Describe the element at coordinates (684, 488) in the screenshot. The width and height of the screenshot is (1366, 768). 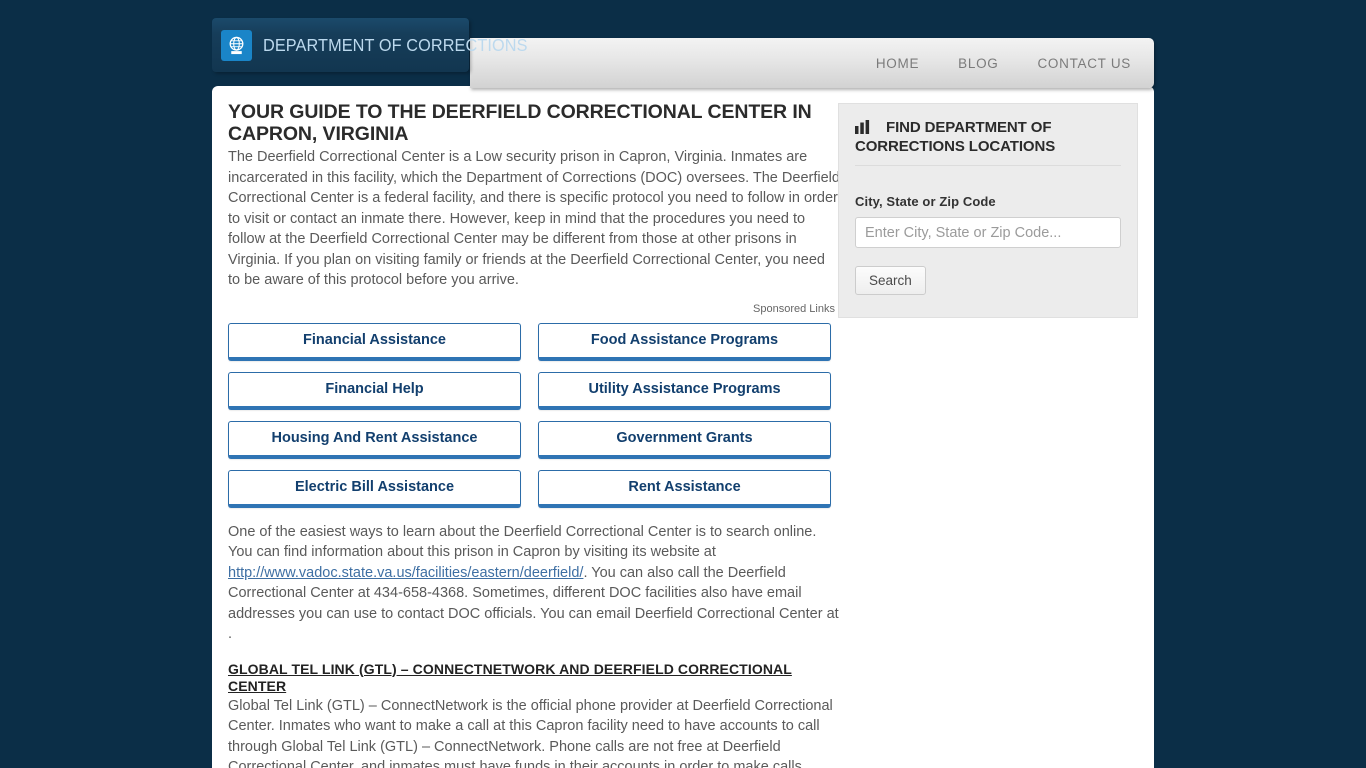
I see `ad-button-rent-assistance: Rent Assistance` at that location.